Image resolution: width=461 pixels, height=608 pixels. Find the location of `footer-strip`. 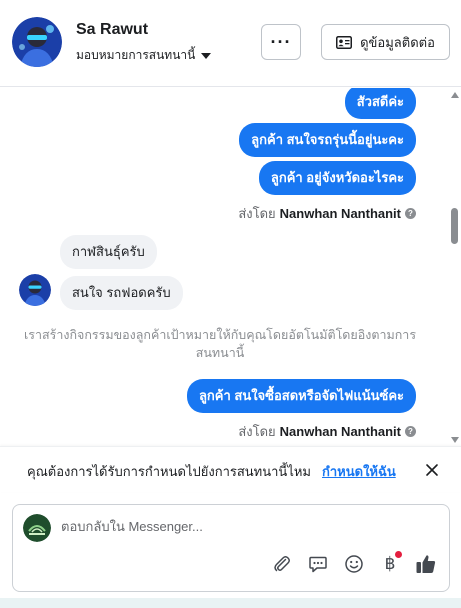

footer-strip is located at coordinates (230, 603).